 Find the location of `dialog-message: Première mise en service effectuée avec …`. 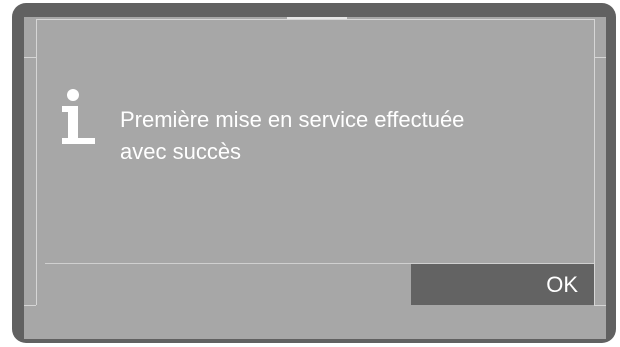

dialog-message: Première mise en service effectuée avec … is located at coordinates (292, 135).